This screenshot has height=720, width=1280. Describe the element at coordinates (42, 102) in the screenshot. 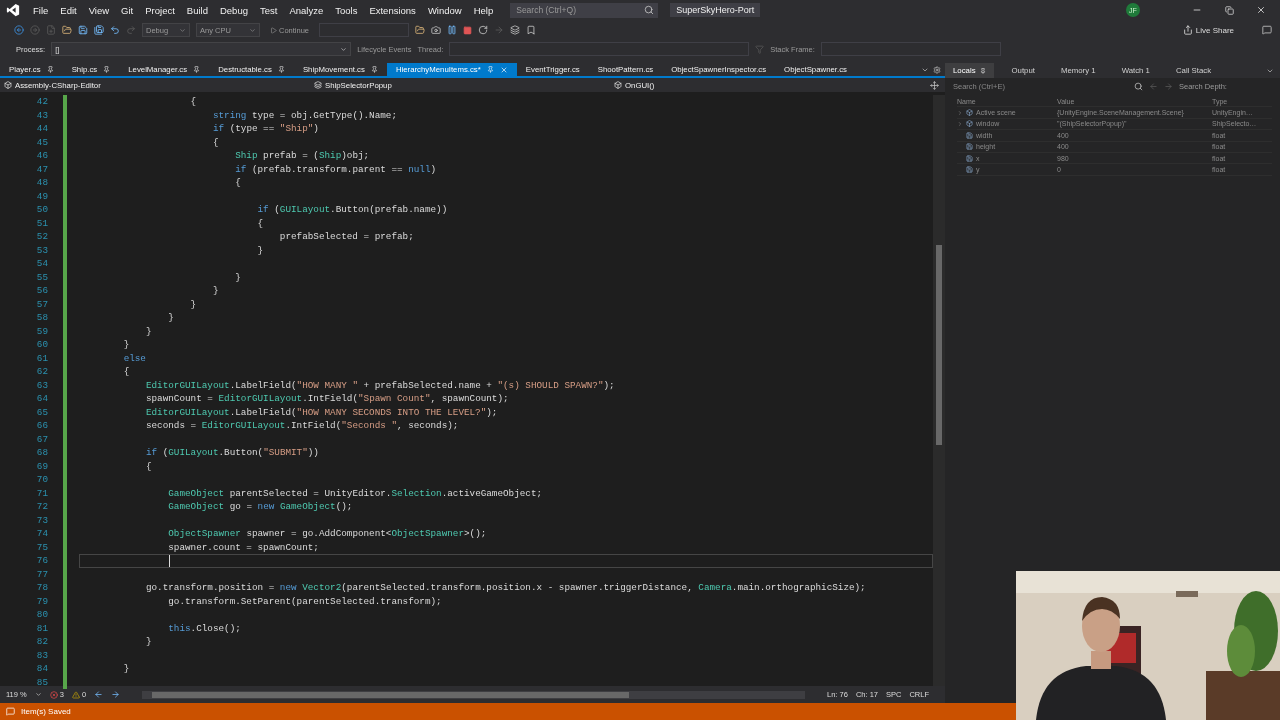

I see `line-number: 42` at that location.